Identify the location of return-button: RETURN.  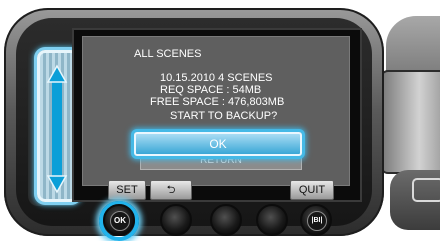
(221, 162).